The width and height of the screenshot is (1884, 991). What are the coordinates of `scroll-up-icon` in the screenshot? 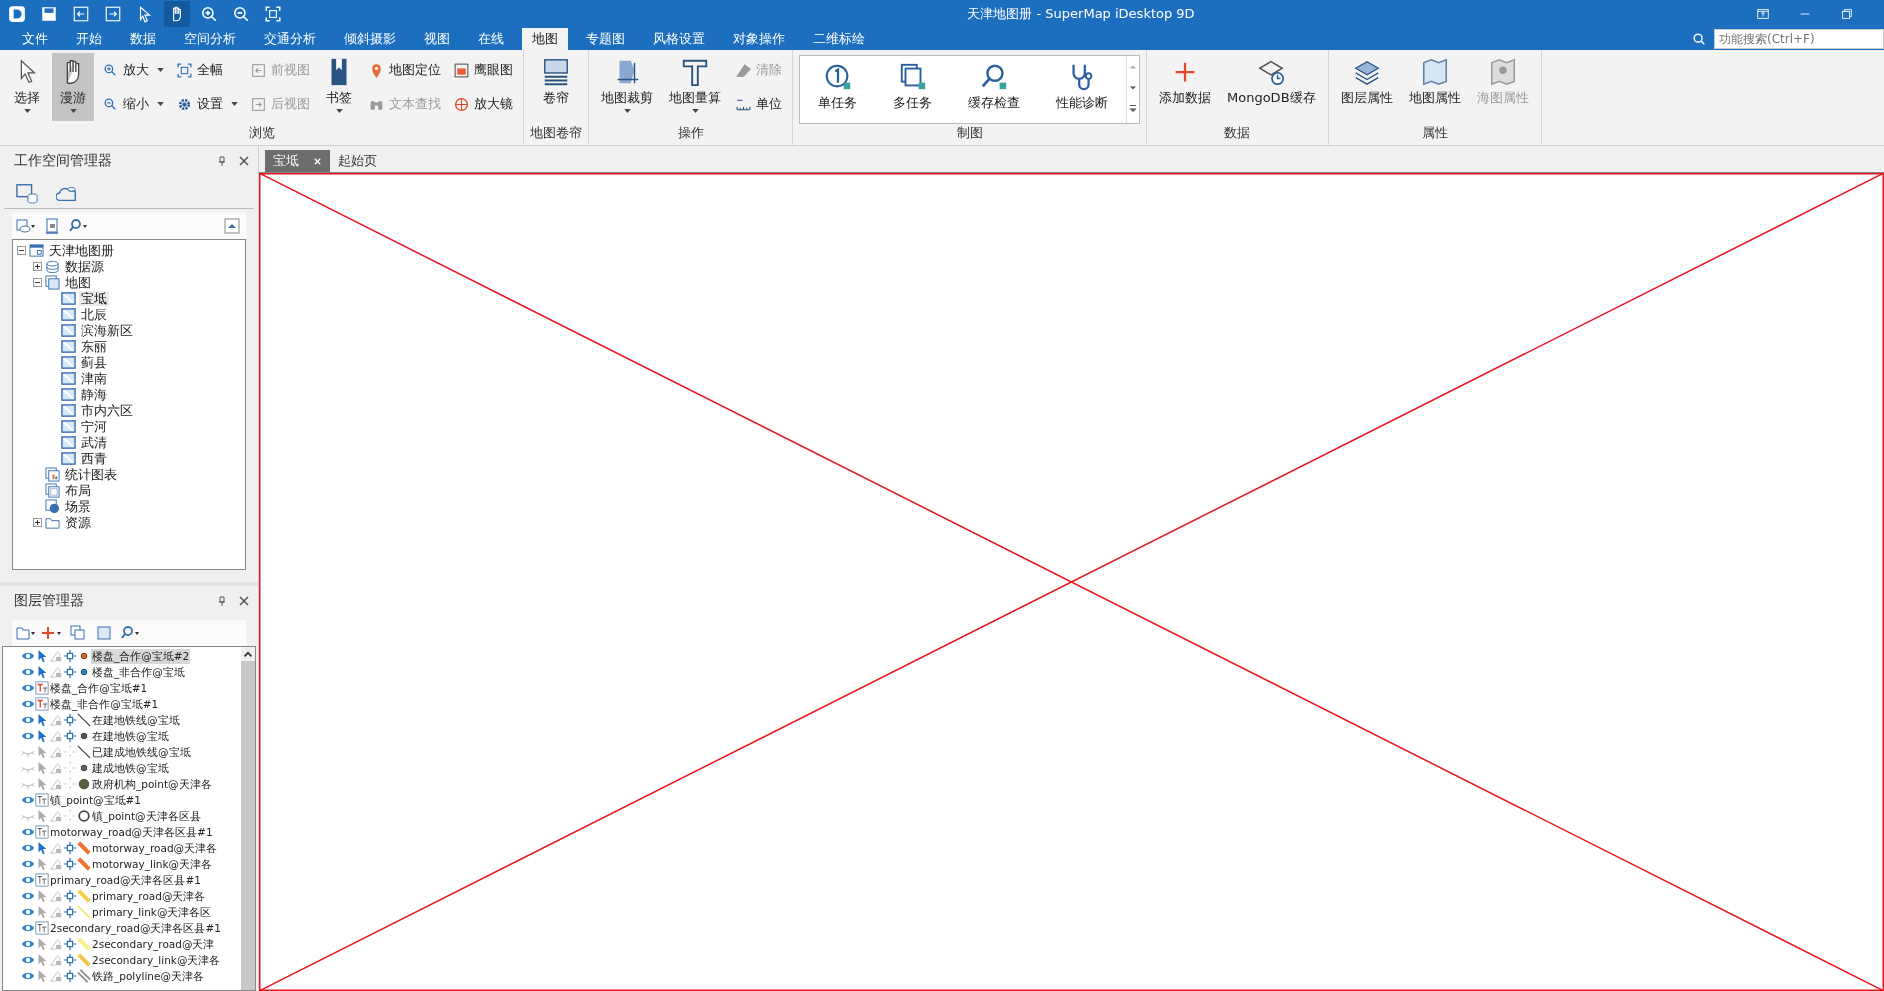 It's located at (248, 654).